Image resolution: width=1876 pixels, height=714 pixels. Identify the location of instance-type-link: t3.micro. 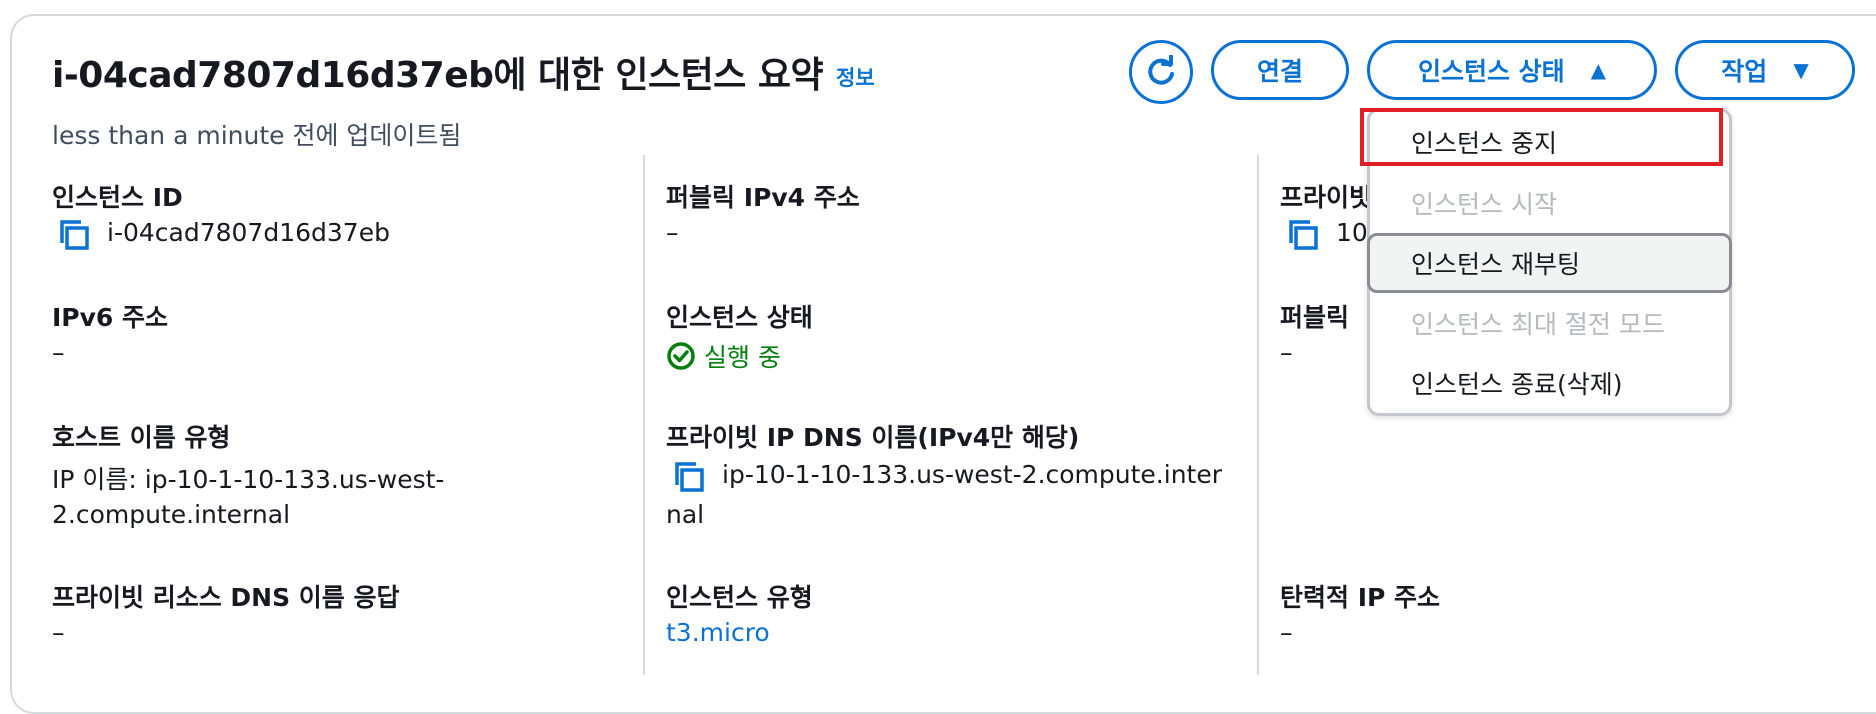
(718, 632).